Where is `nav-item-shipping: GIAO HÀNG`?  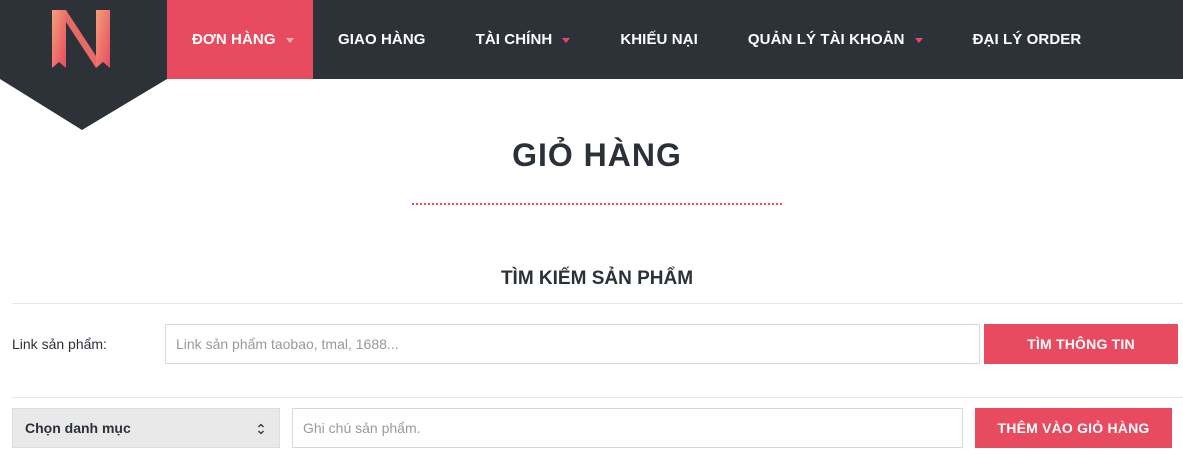
nav-item-shipping: GIAO HÀNG is located at coordinates (382, 39).